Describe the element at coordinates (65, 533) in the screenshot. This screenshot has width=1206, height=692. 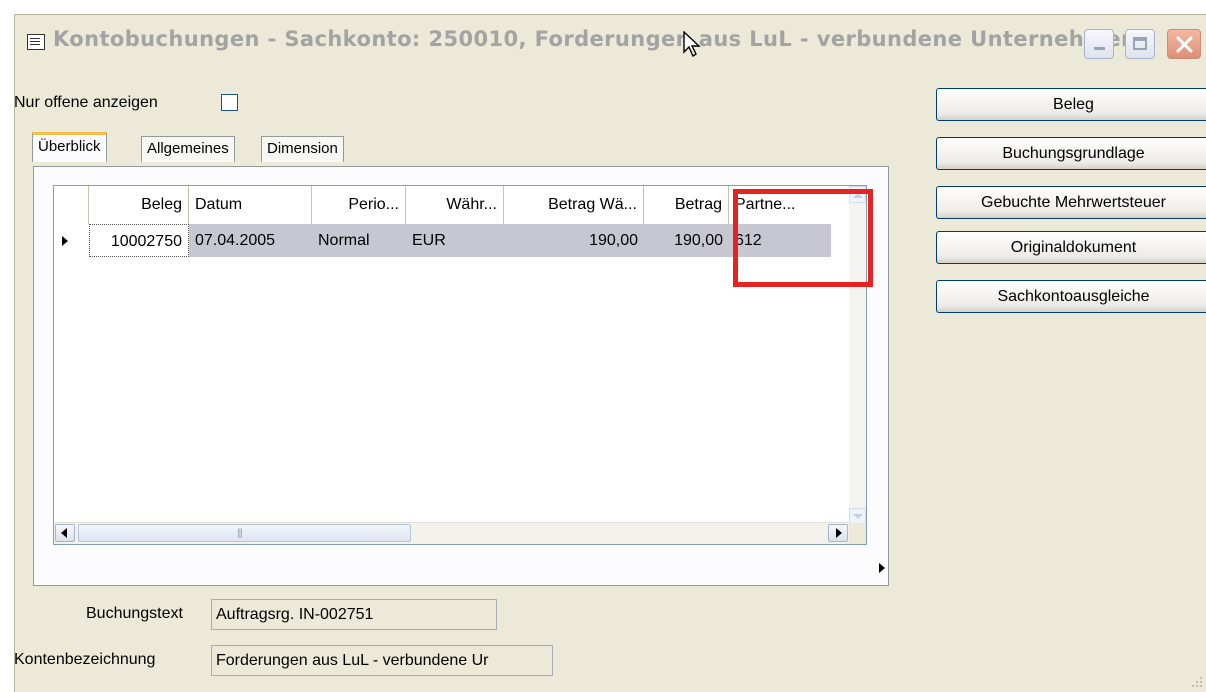
I see `scroll-left-icon` at that location.